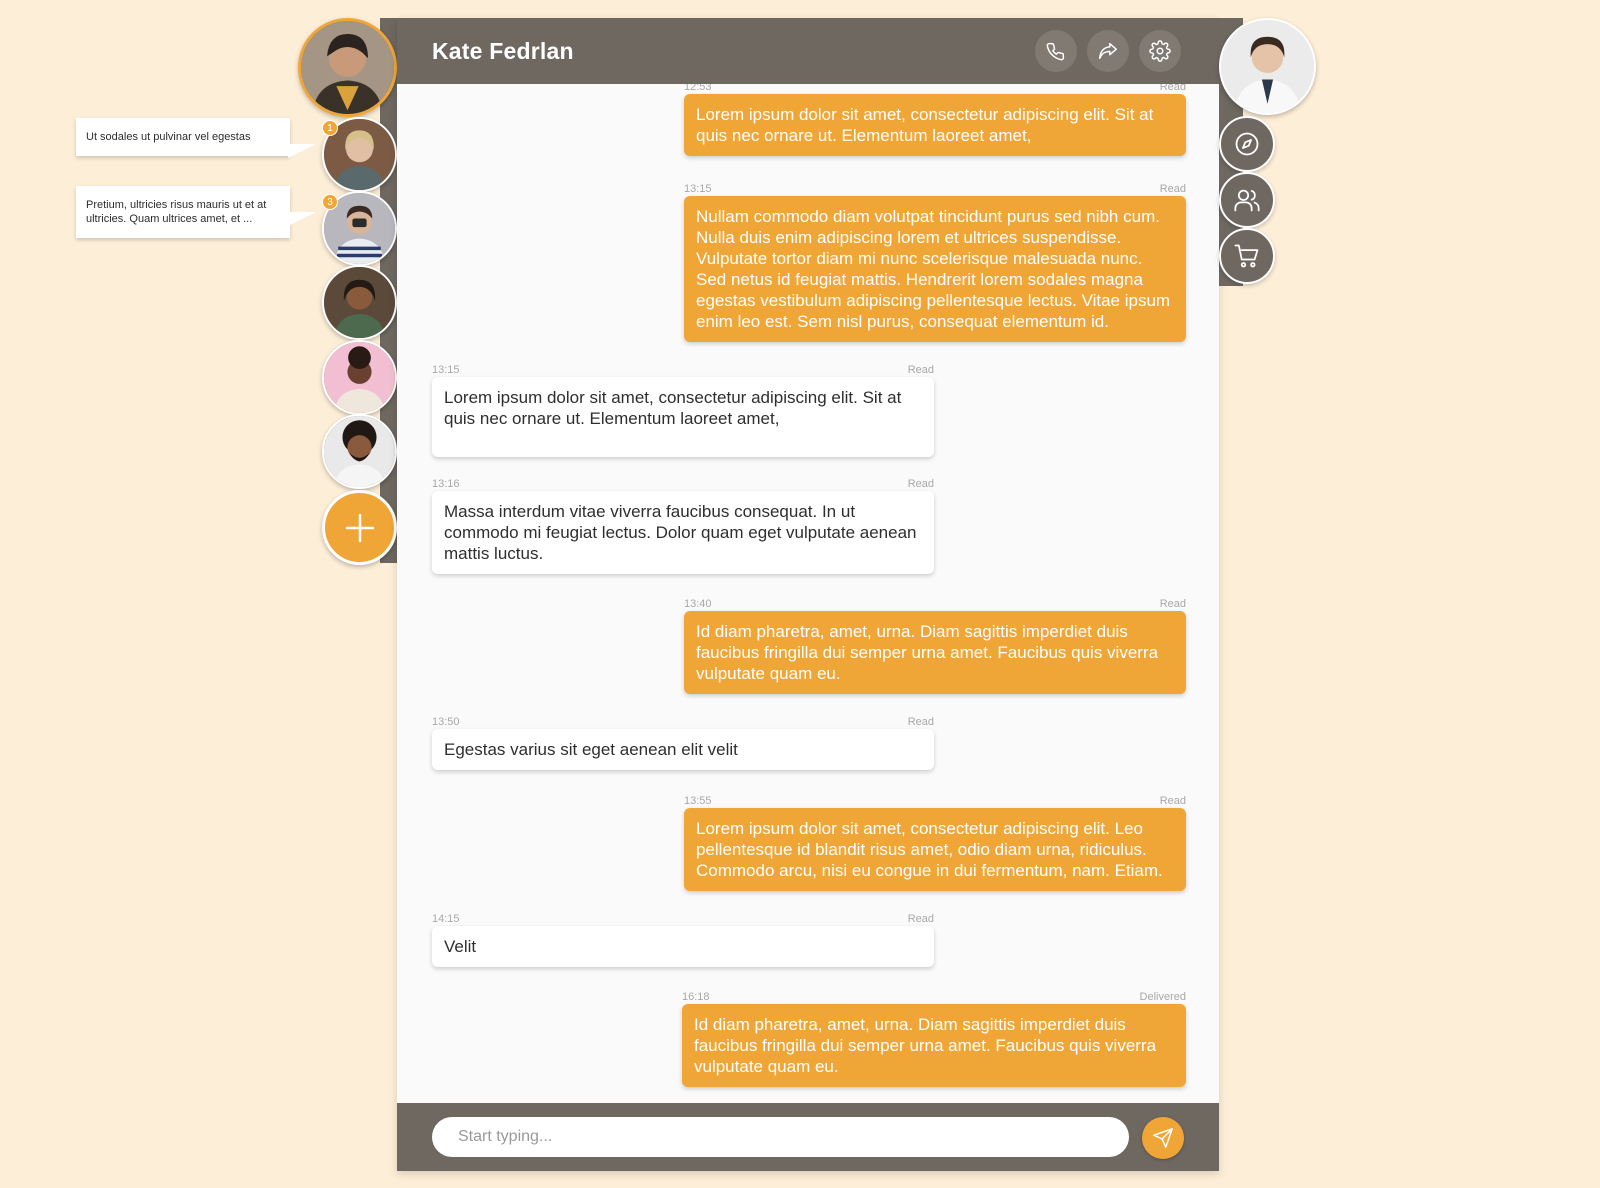 The width and height of the screenshot is (1600, 1188). I want to click on send-button, so click(1163, 1138).